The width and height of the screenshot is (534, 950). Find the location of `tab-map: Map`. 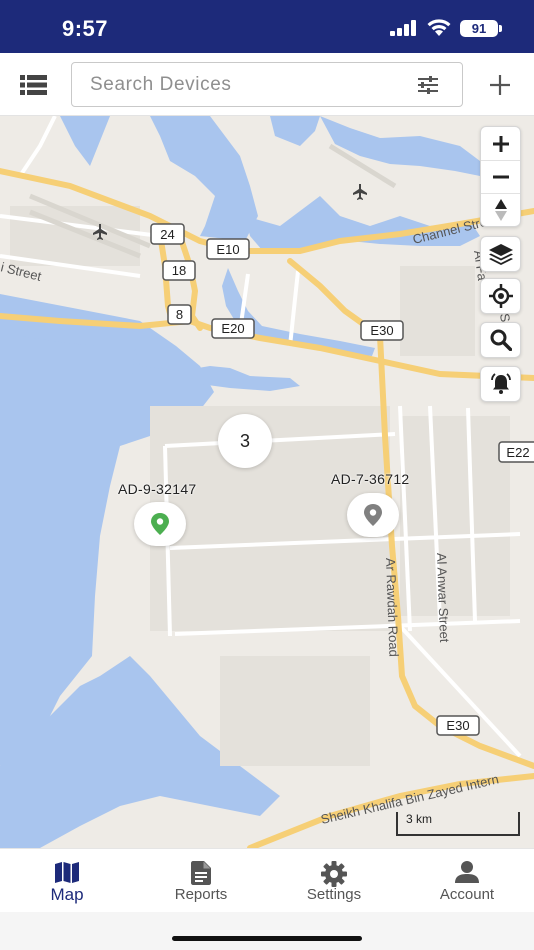

tab-map: Map is located at coordinates (67, 881).